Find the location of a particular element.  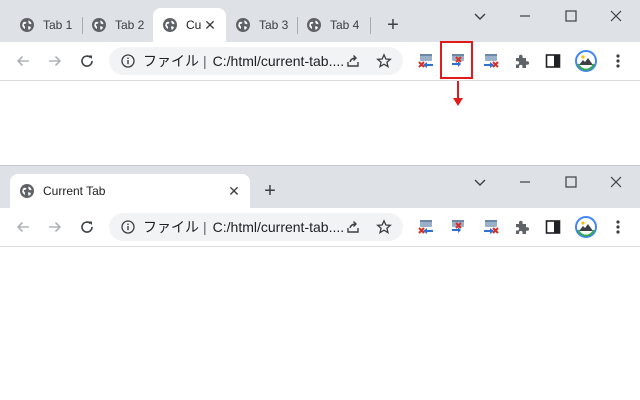

tab-label: Tab 2 is located at coordinates (130, 25).